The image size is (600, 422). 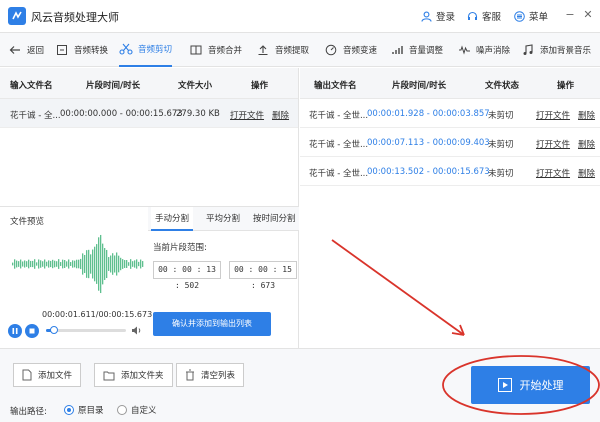 What do you see at coordinates (62, 50) in the screenshot?
I see `convert-icon` at bounding box center [62, 50].